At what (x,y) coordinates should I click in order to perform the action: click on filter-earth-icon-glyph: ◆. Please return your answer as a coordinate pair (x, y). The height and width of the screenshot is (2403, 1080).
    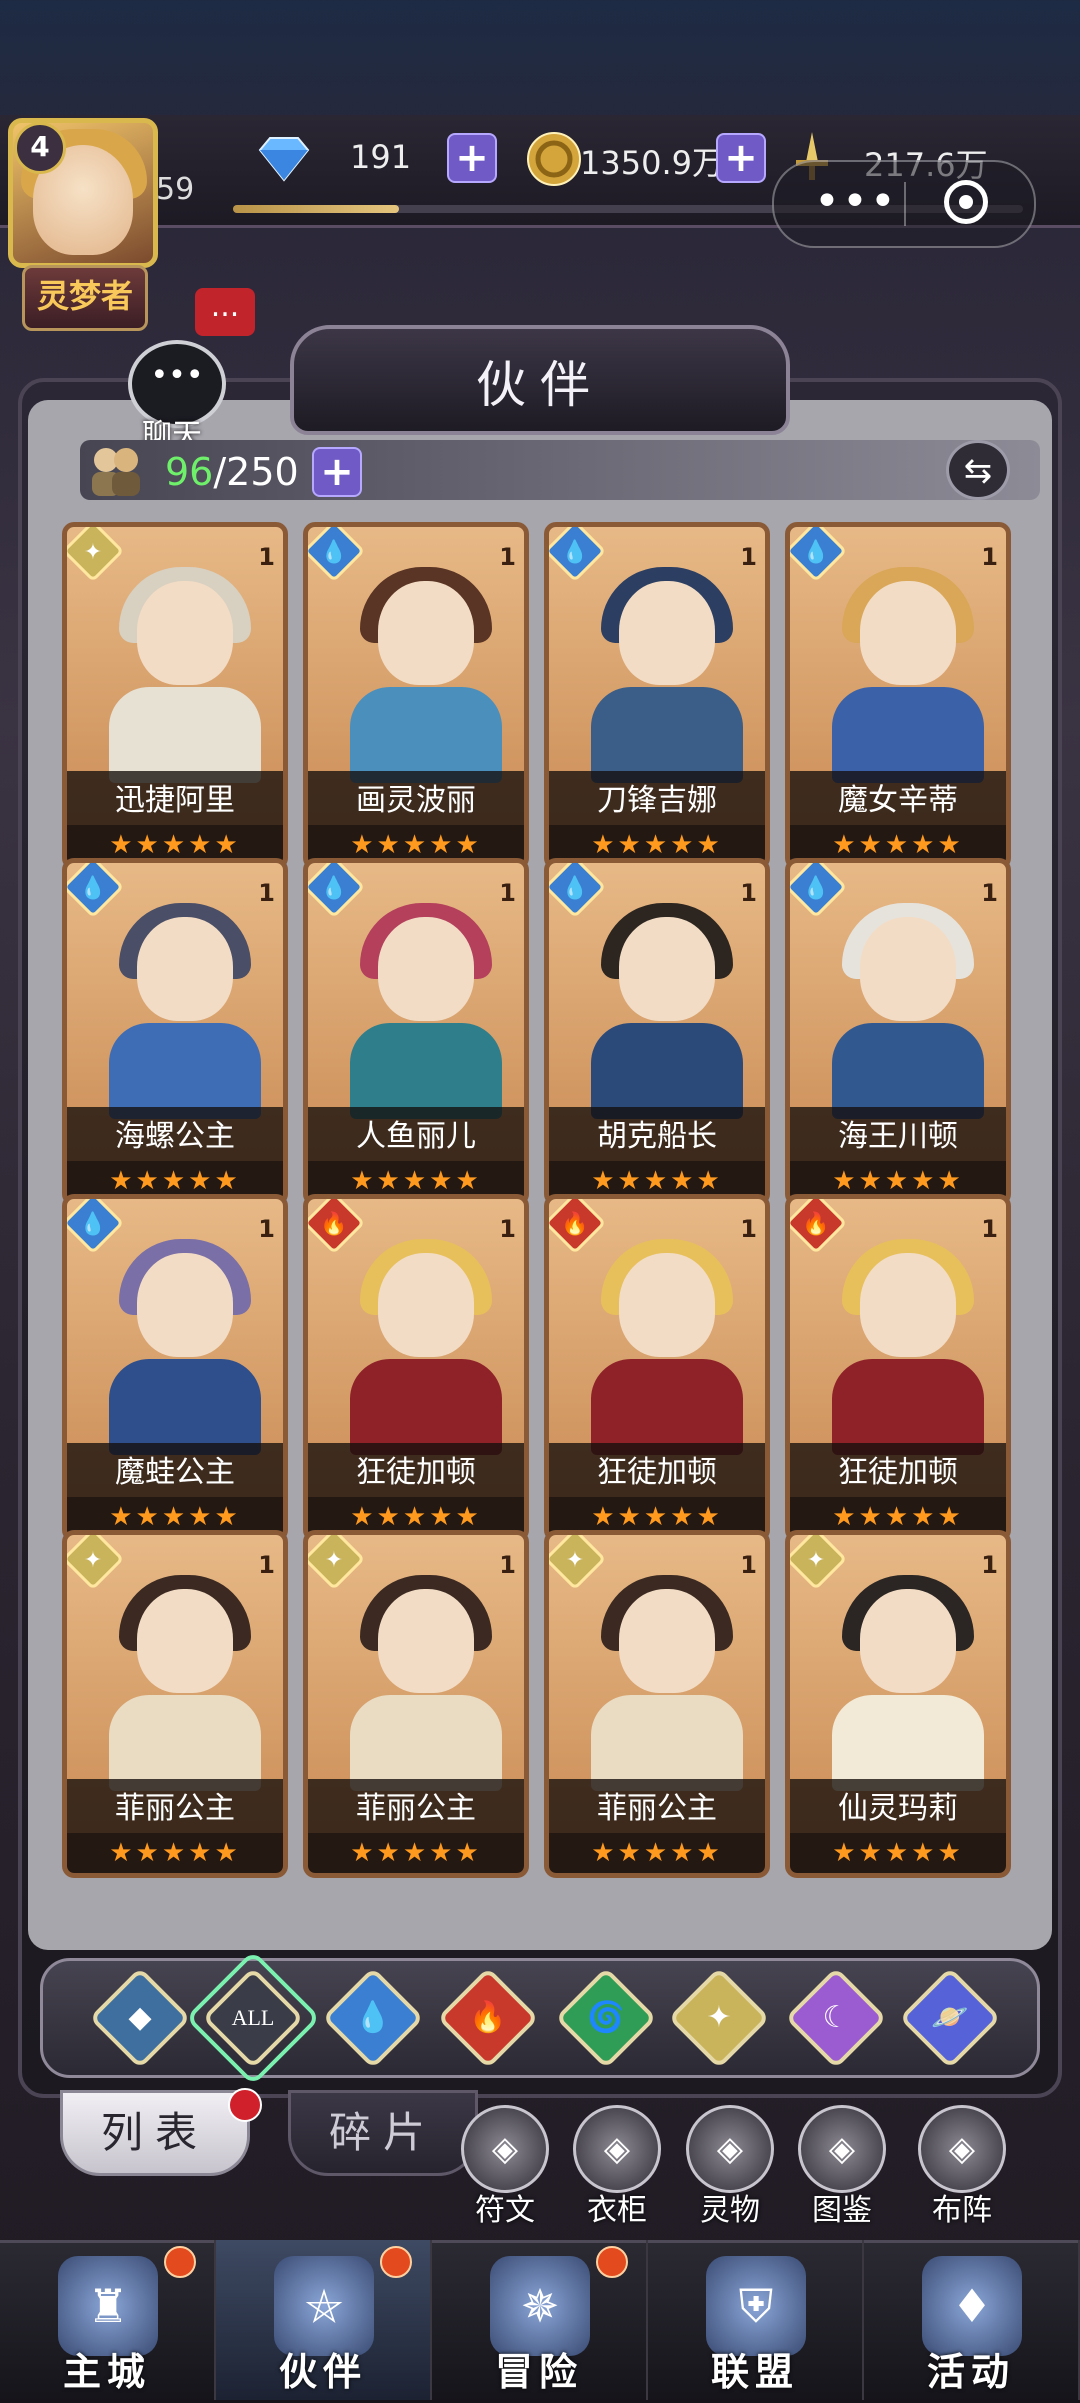
    Looking at the image, I should click on (140, 2017).